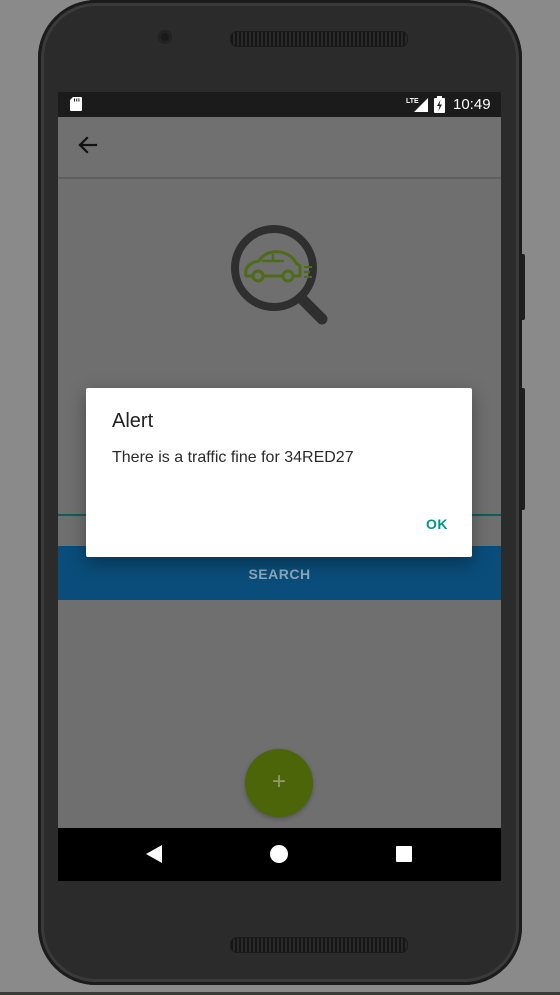 The width and height of the screenshot is (560, 995). I want to click on power-button, so click(522, 287).